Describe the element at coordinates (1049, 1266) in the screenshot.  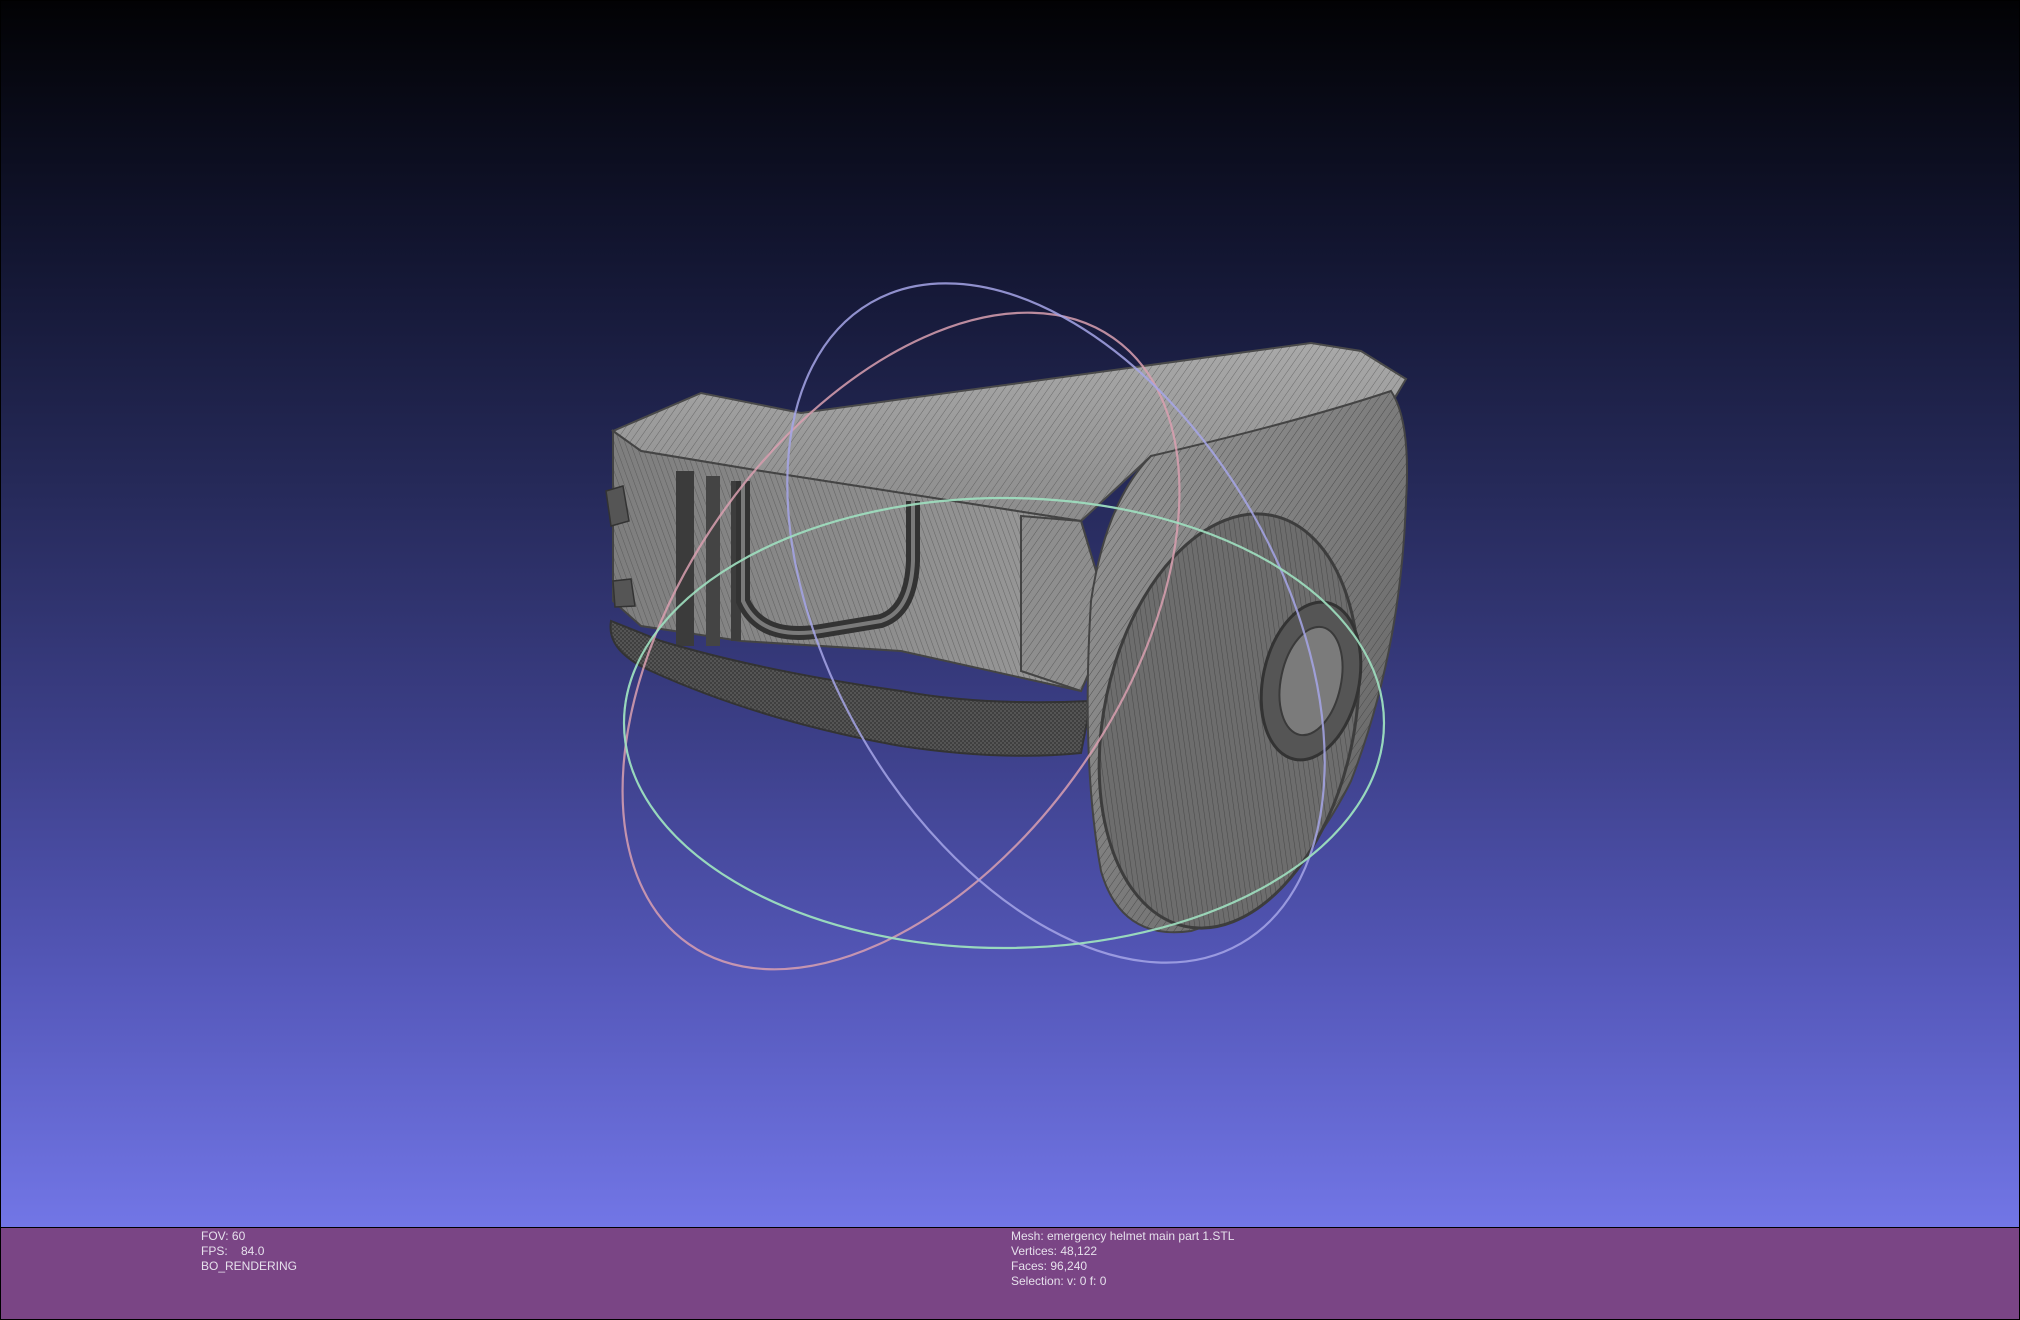
I see `face-count: Faces: 96,240` at that location.